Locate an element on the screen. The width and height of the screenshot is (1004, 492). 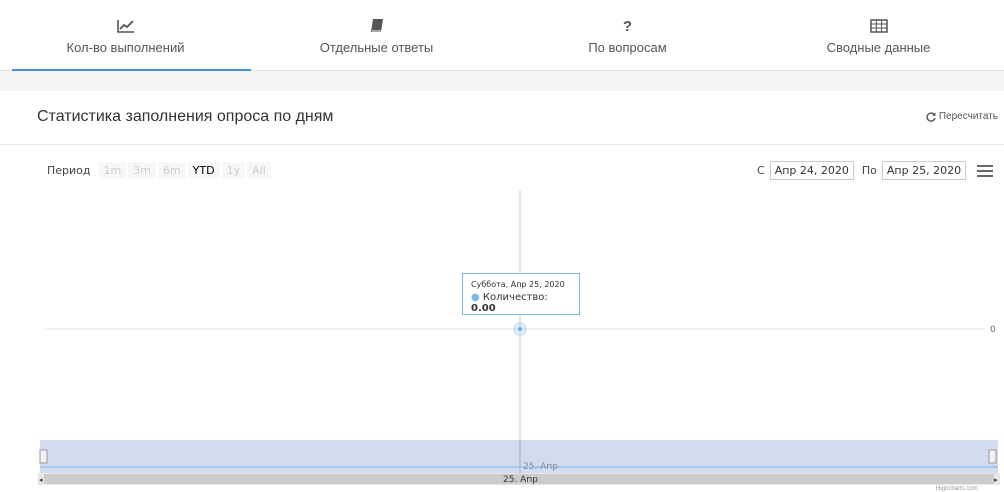
table-icon is located at coordinates (878, 26).